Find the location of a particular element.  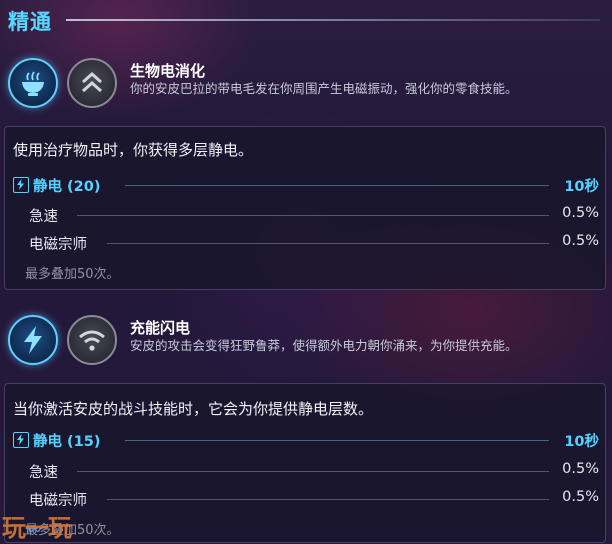

skill-header-1: 生物电消化 你的安皮巴拉的带电毛发在你周围产生电磁振动，强化你的零食技能。 is located at coordinates (306, 90).